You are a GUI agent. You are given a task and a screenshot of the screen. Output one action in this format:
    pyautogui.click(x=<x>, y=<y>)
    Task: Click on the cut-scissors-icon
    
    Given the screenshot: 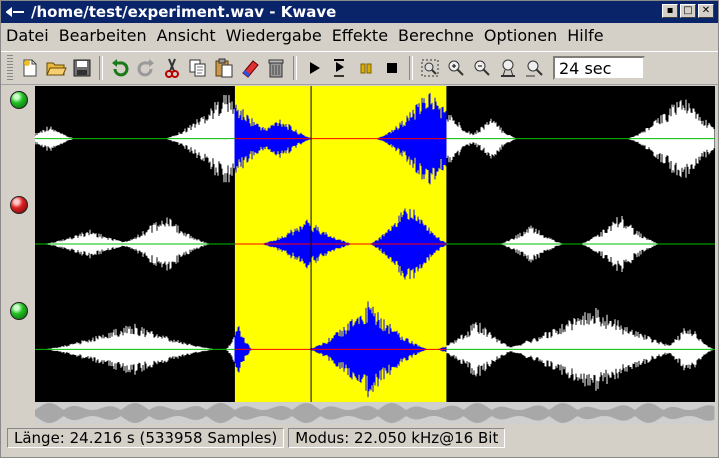 What is the action you would take?
    pyautogui.click(x=172, y=68)
    